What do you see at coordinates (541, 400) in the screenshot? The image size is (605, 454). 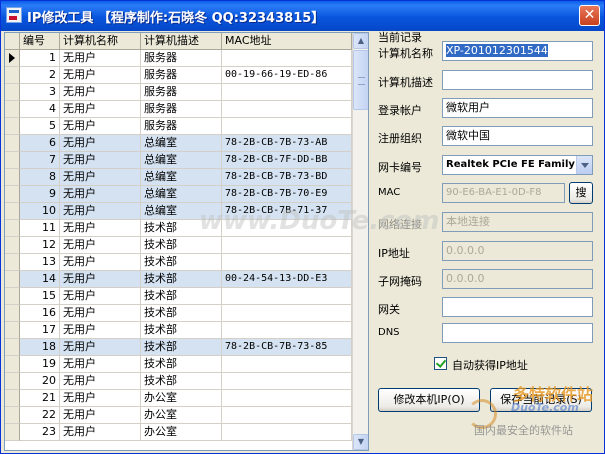 I see `save-record-button: 保存当前记录(S)` at bounding box center [541, 400].